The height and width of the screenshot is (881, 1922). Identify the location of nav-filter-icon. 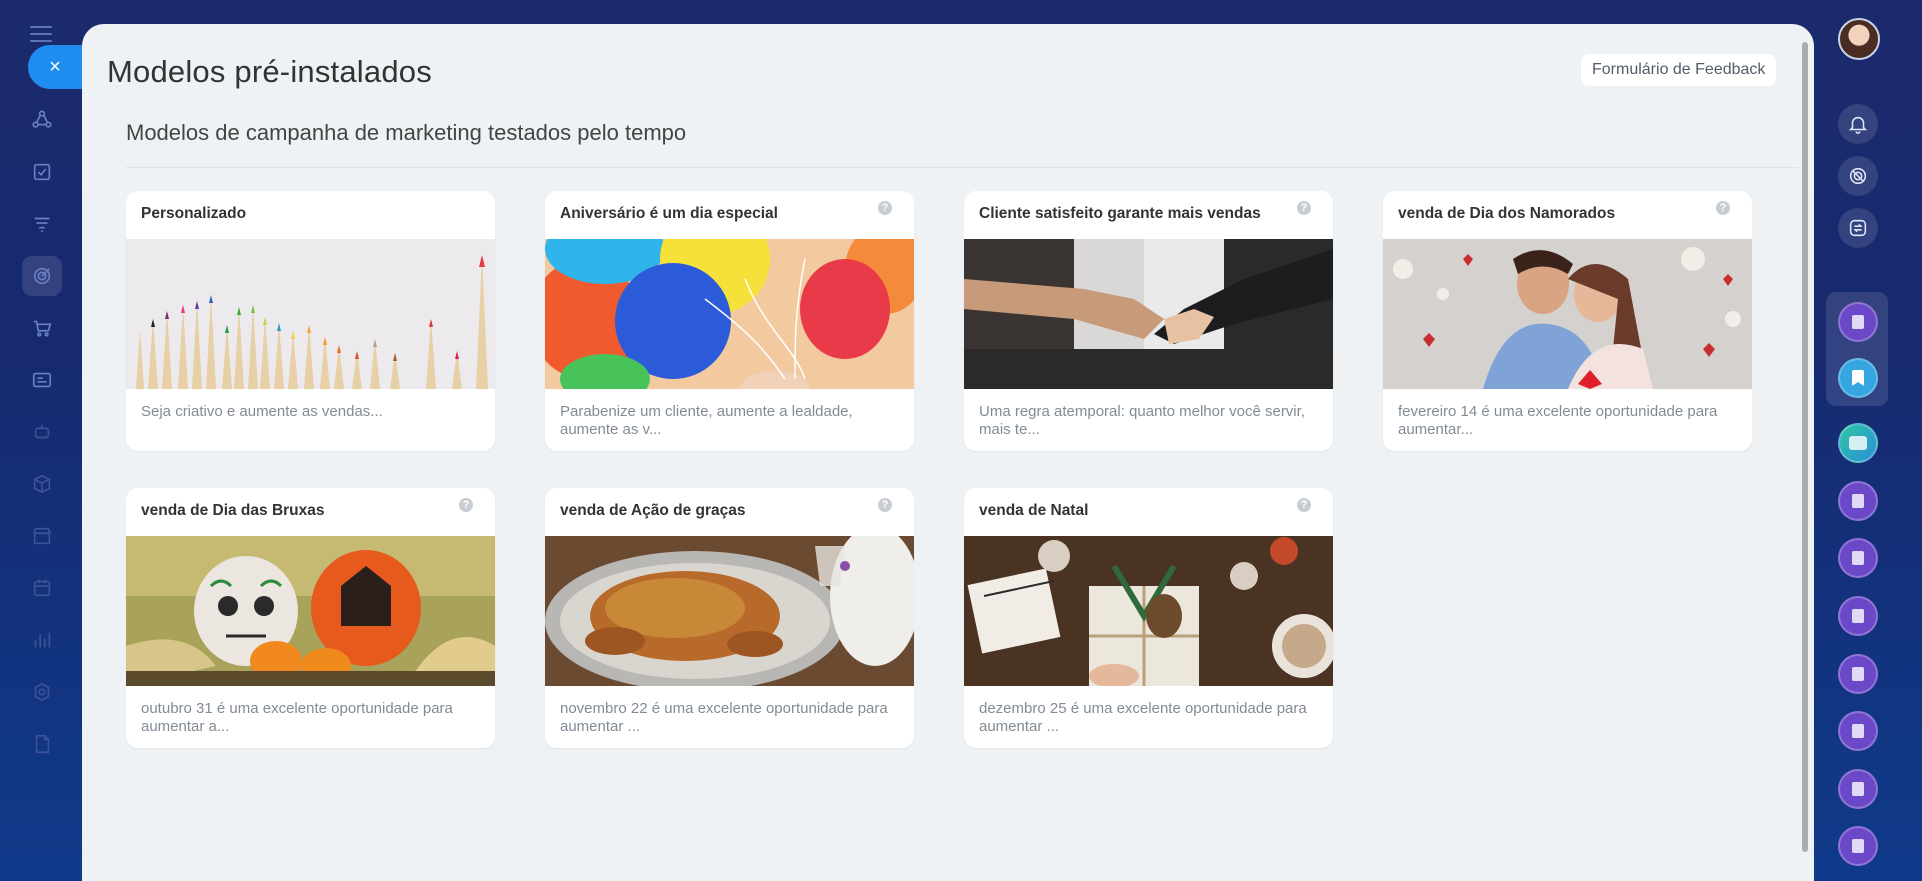
(42, 224).